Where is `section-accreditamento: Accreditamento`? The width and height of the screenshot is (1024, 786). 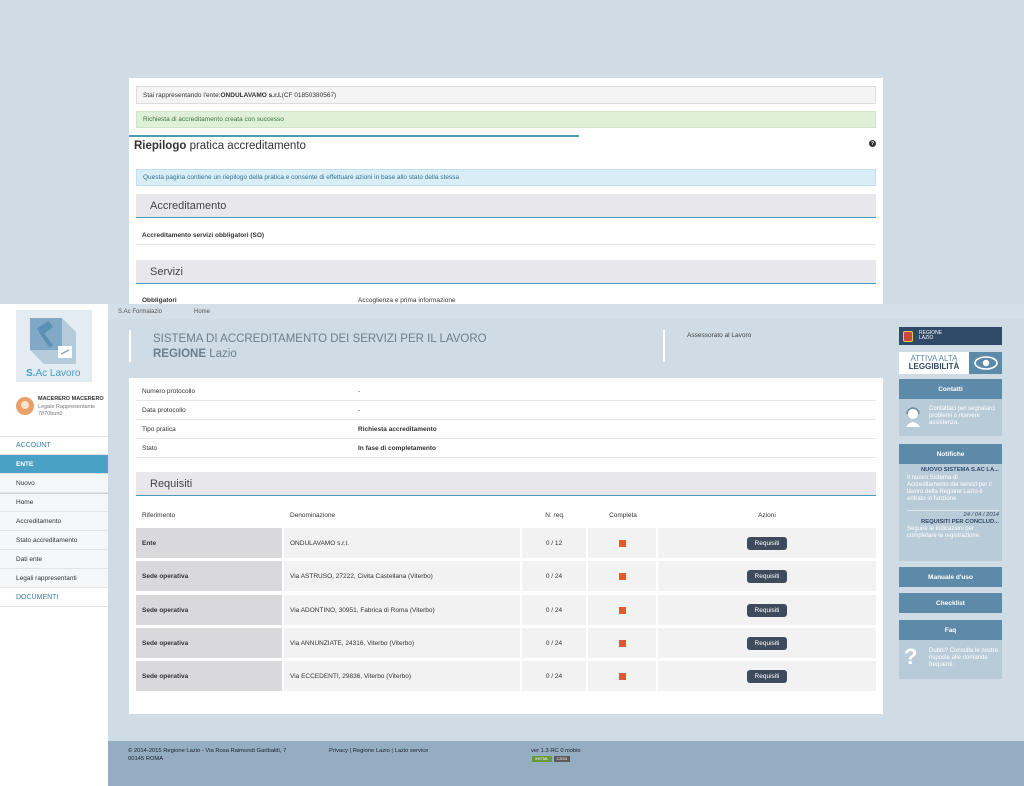 section-accreditamento: Accreditamento is located at coordinates (506, 206).